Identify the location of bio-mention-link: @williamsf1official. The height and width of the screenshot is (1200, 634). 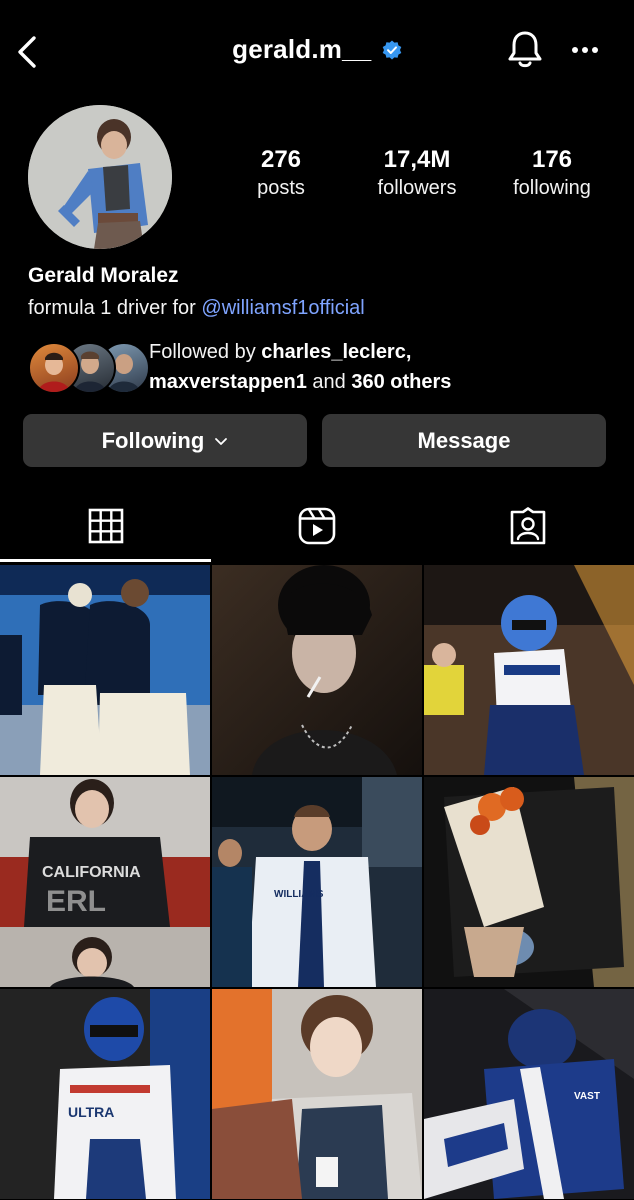
(282, 308).